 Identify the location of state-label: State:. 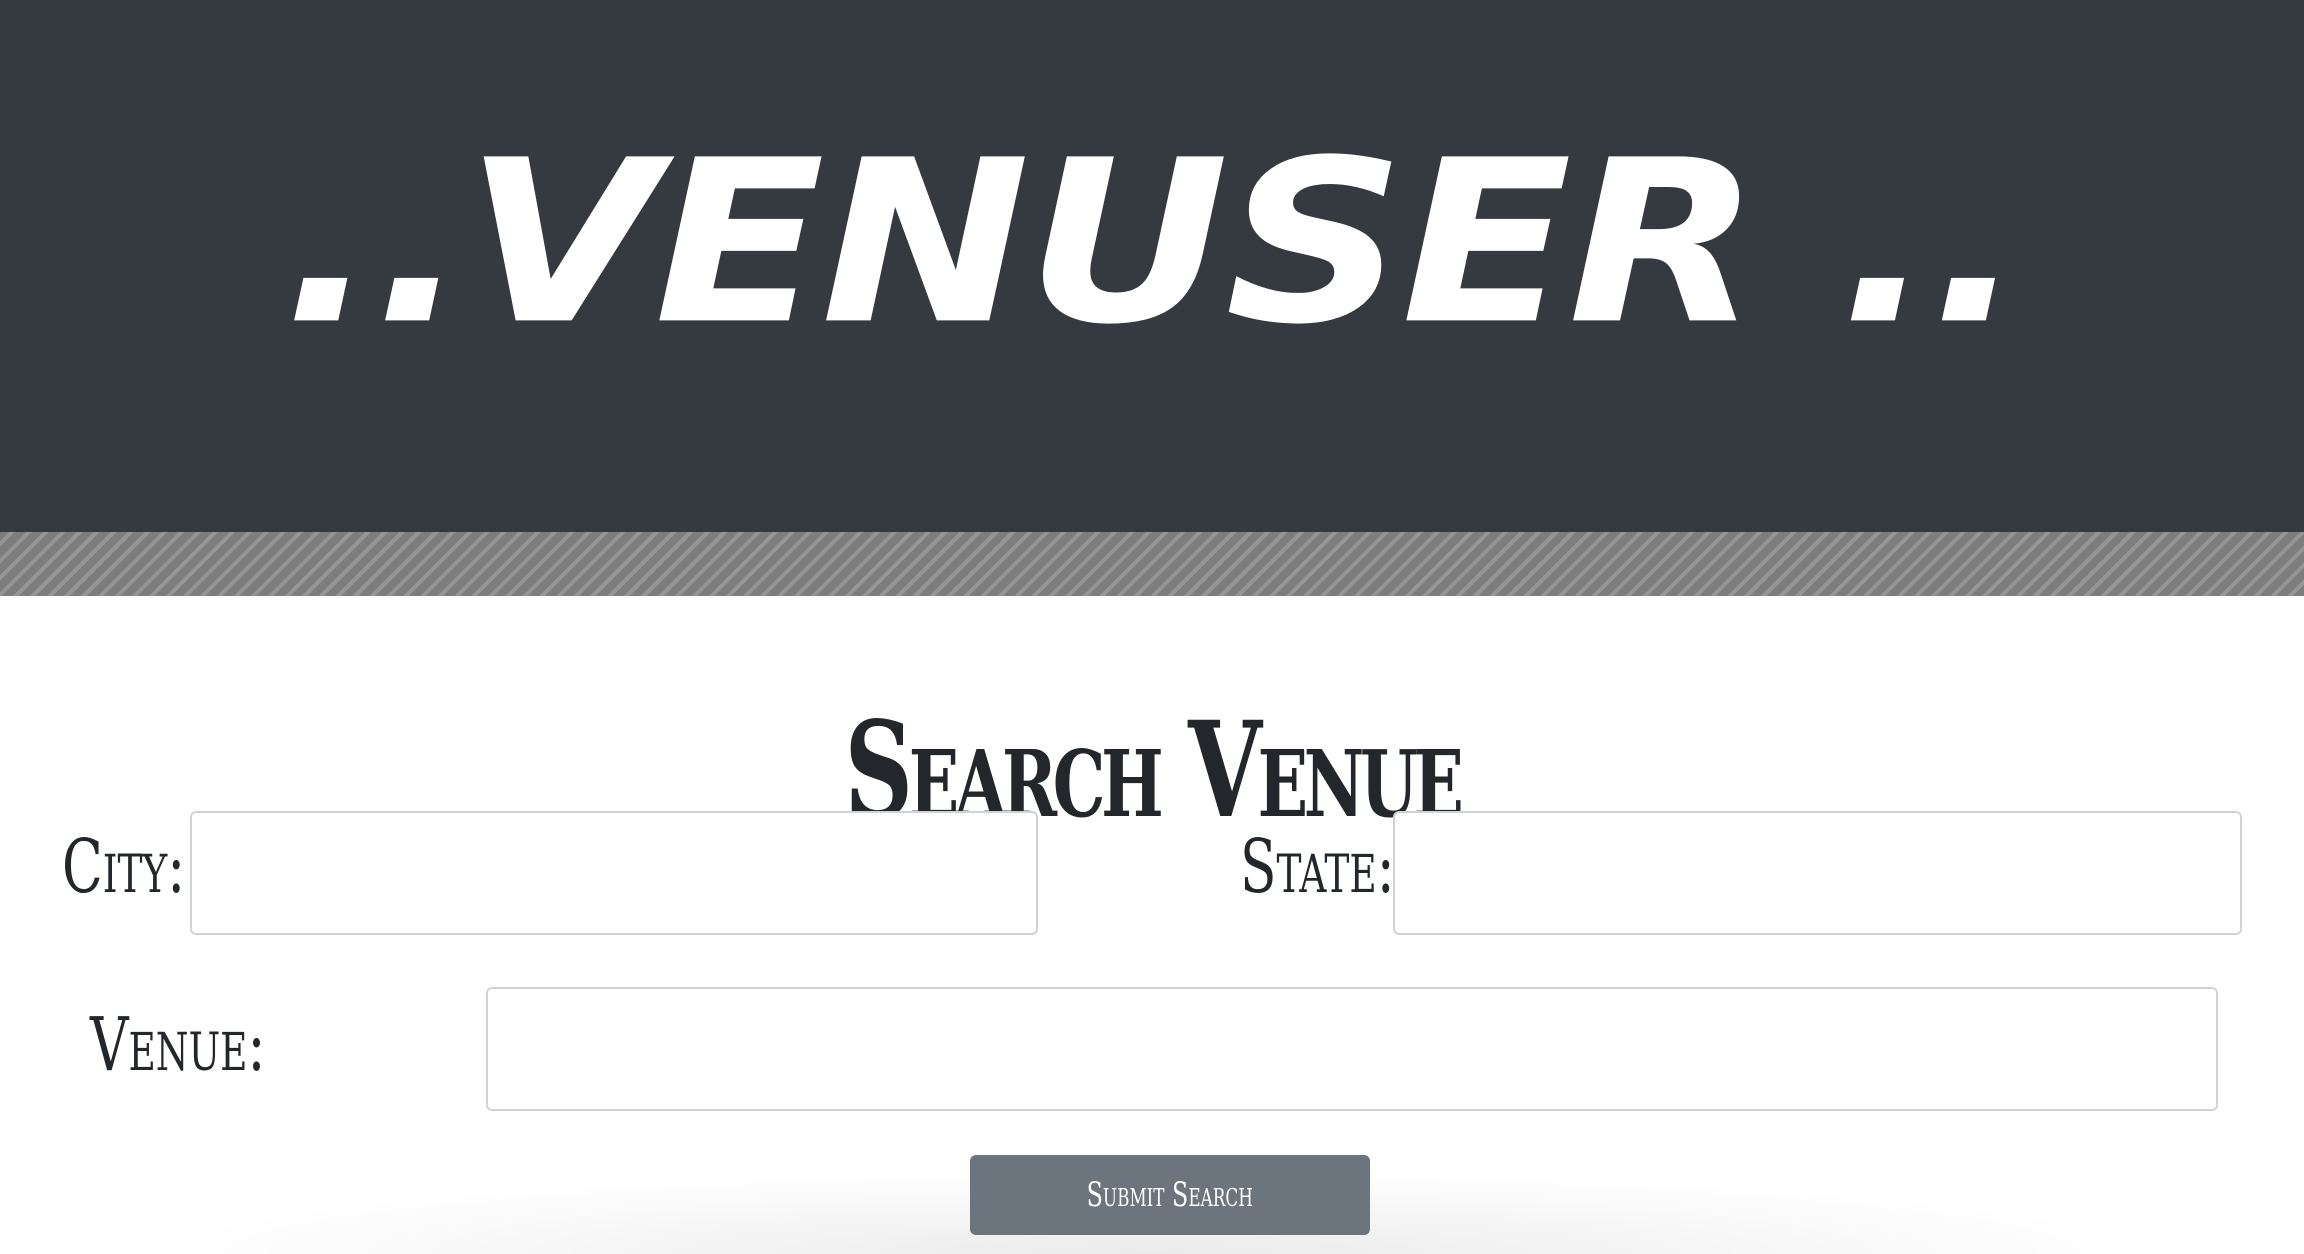
(1317, 867).